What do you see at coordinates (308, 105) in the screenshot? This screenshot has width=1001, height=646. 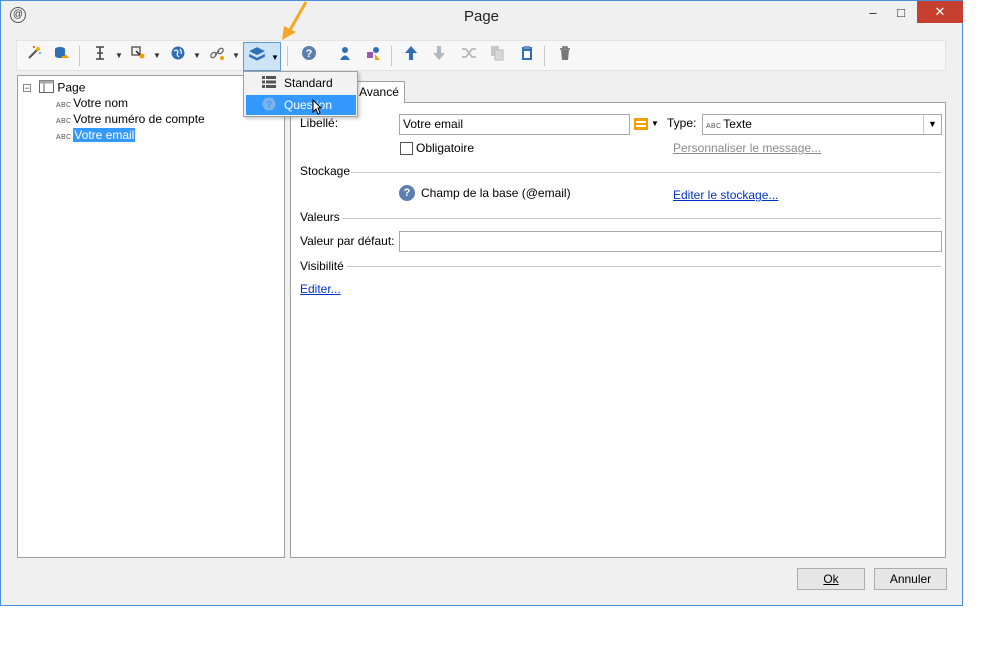 I see `menu-item-label: Question` at bounding box center [308, 105].